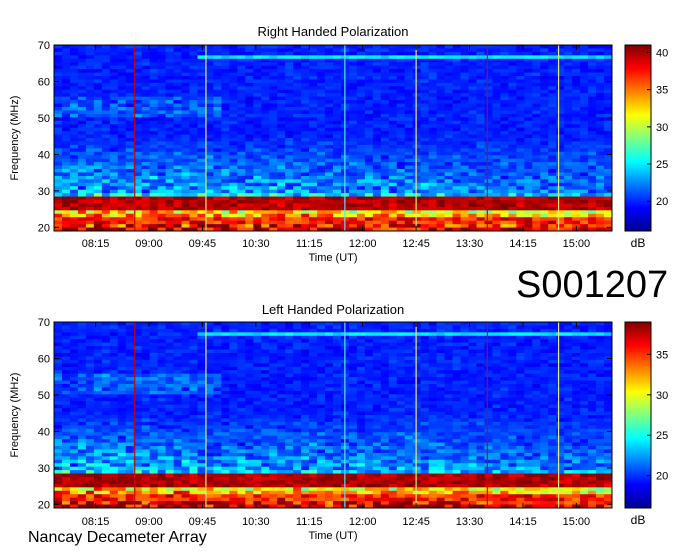  What do you see at coordinates (577, 244) in the screenshot?
I see `x-tick-label: 15:00` at bounding box center [577, 244].